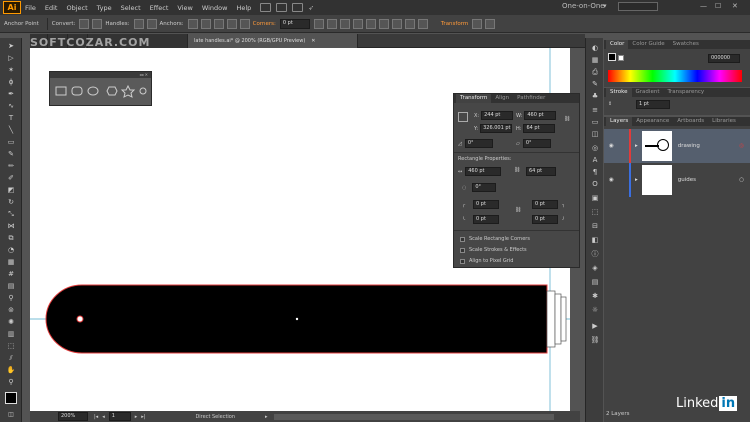 This screenshot has width=750, height=422. Describe the element at coordinates (595, 340) in the screenshot. I see `links-panel-icon: ⛓` at that location.